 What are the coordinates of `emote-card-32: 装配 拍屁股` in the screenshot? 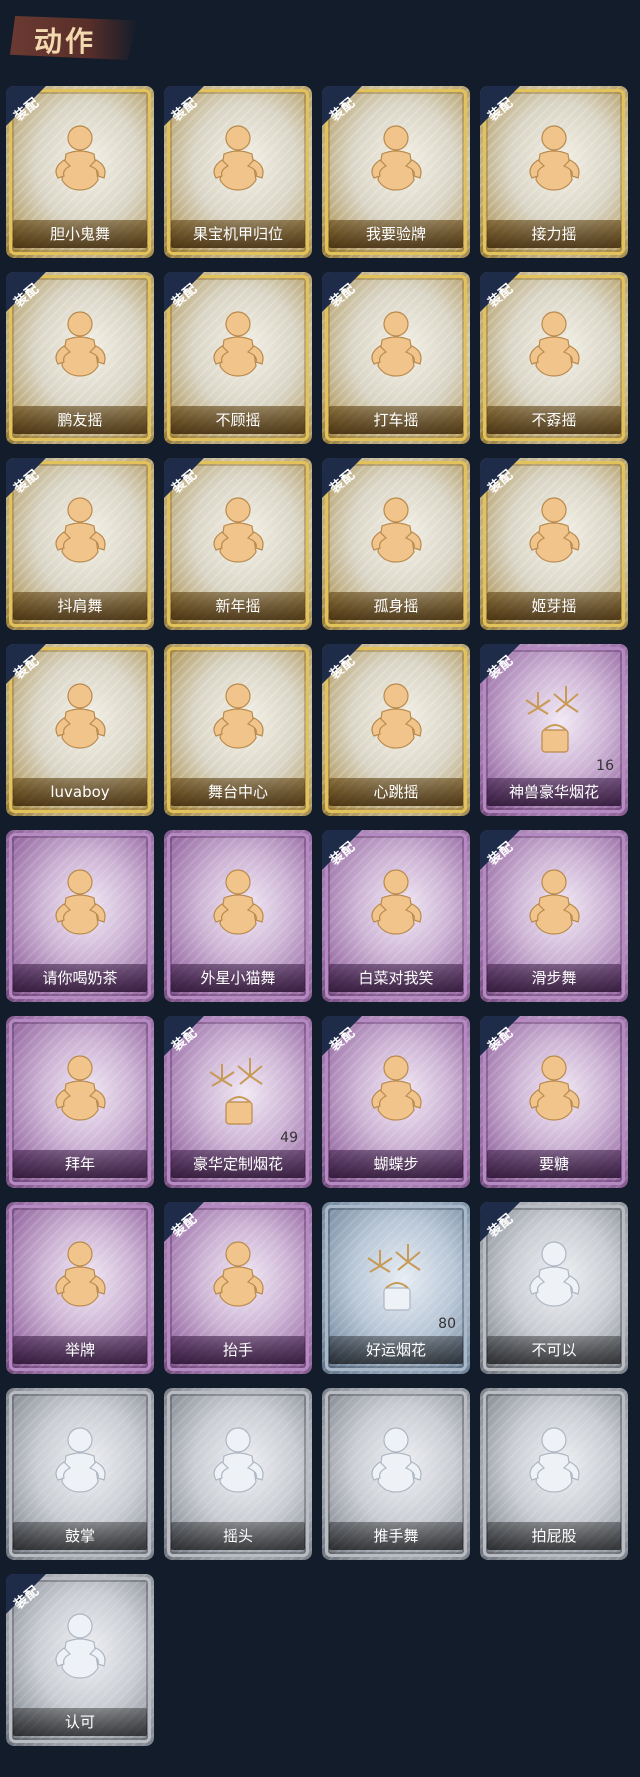 It's located at (554, 1474).